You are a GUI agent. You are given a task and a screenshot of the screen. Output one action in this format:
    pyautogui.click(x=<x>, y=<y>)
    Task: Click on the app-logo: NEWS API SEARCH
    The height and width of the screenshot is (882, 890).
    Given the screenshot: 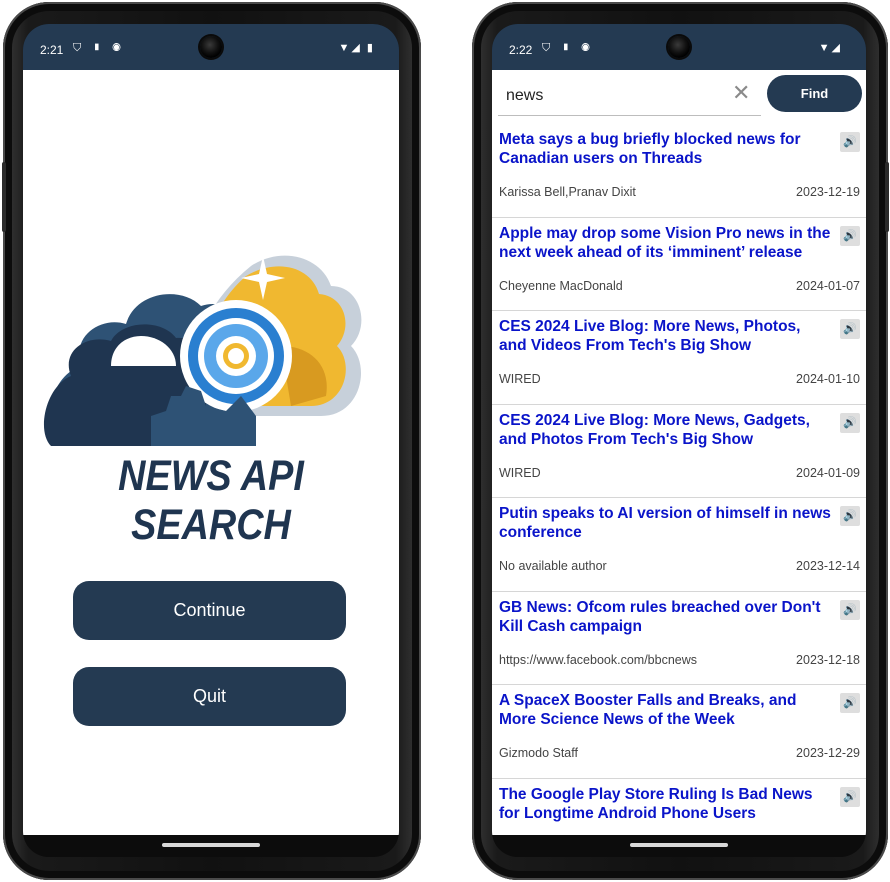 What is the action you would take?
    pyautogui.click(x=211, y=397)
    